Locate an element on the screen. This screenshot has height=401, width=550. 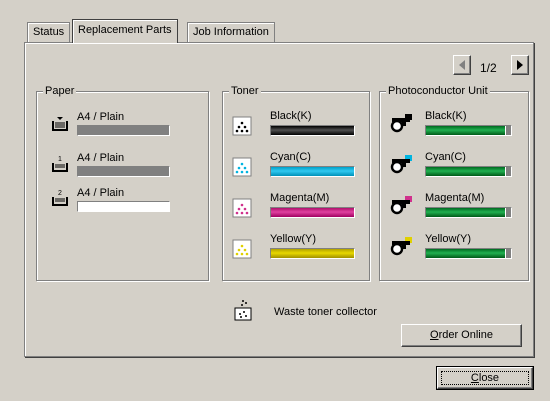
tab-replacement-parts: Replacement Parts is located at coordinates (125, 31).